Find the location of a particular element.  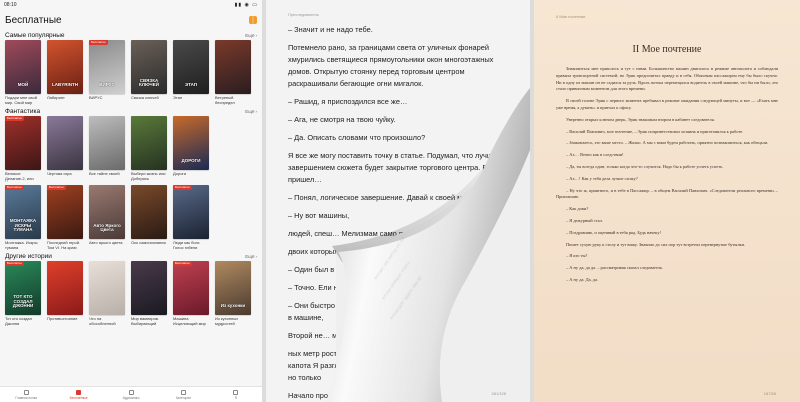

book-cover: Бесплатно ТОТ КТО СОЗДАЛ ДЖОННИ is located at coordinates (23, 288).